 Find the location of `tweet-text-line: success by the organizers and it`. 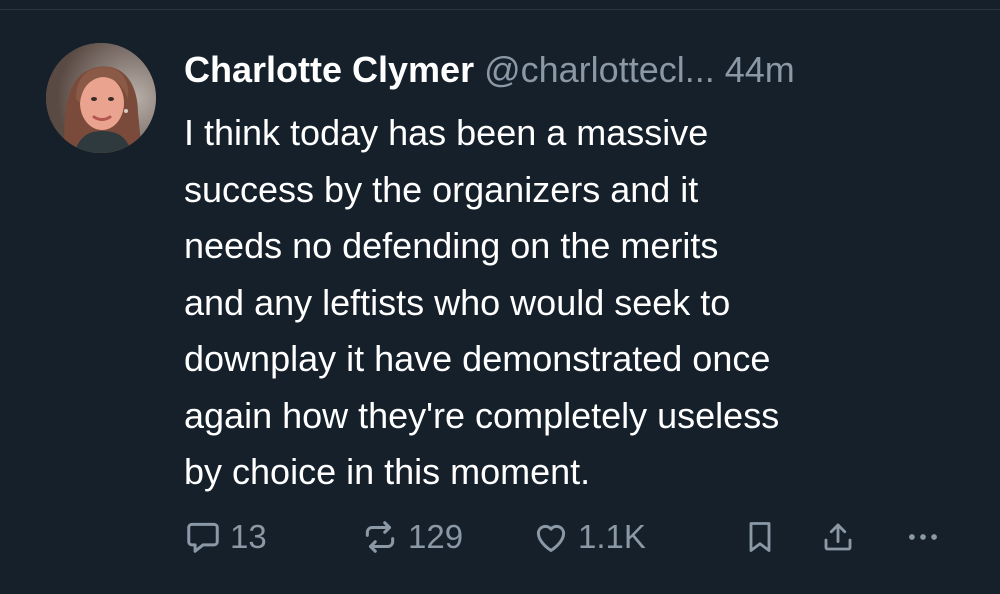

tweet-text-line: success by the organizers and it is located at coordinates (441, 189).